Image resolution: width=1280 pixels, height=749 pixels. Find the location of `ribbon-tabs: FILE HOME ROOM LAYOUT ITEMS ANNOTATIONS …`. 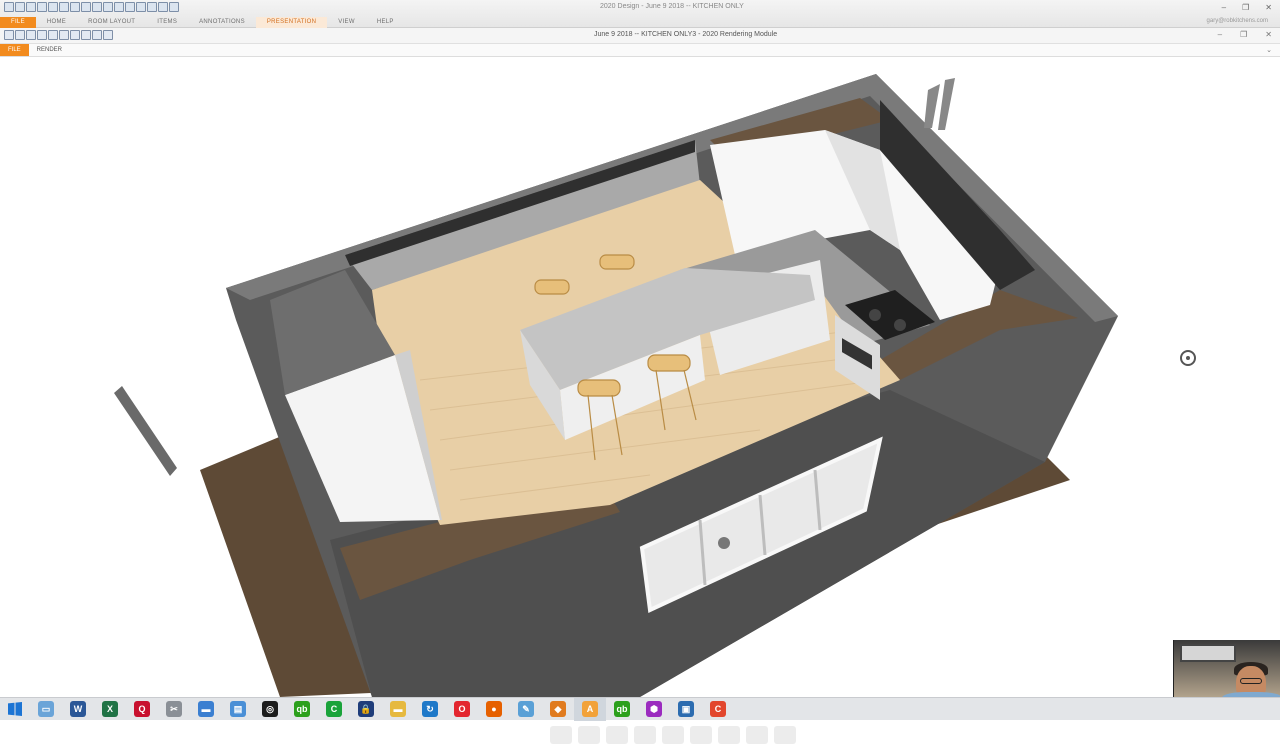

ribbon-tabs: FILE HOME ROOM LAYOUT ITEMS ANNOTATIONS … is located at coordinates (202, 22).